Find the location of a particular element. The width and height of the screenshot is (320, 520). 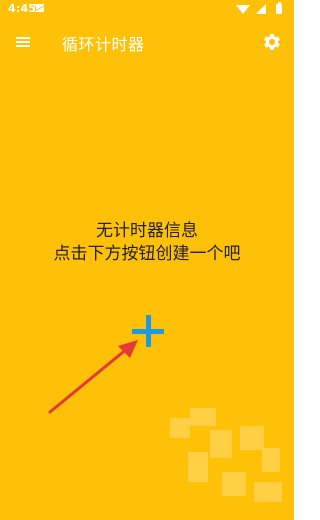

settings-button is located at coordinates (272, 42).